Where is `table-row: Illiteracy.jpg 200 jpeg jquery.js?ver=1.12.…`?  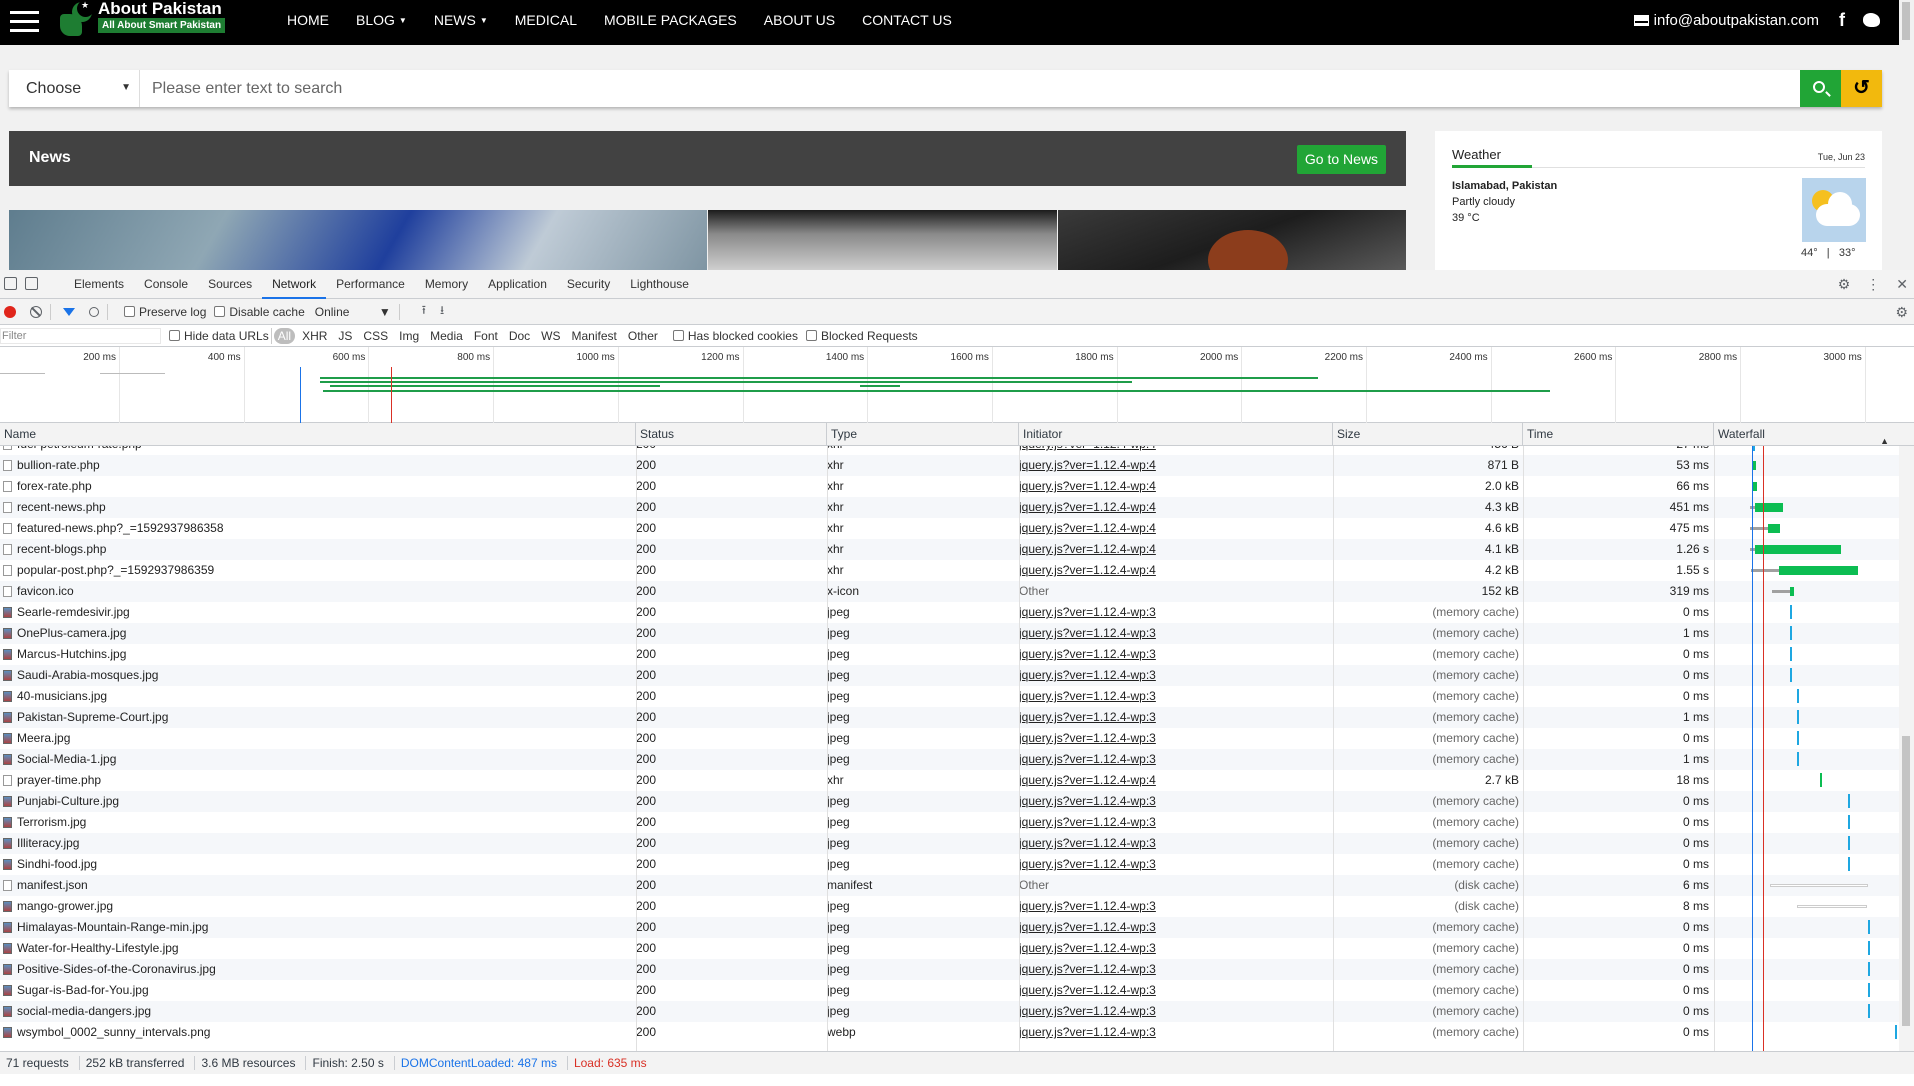 table-row: Illiteracy.jpg 200 jpeg jquery.js?ver=1.12.… is located at coordinates (957, 843).